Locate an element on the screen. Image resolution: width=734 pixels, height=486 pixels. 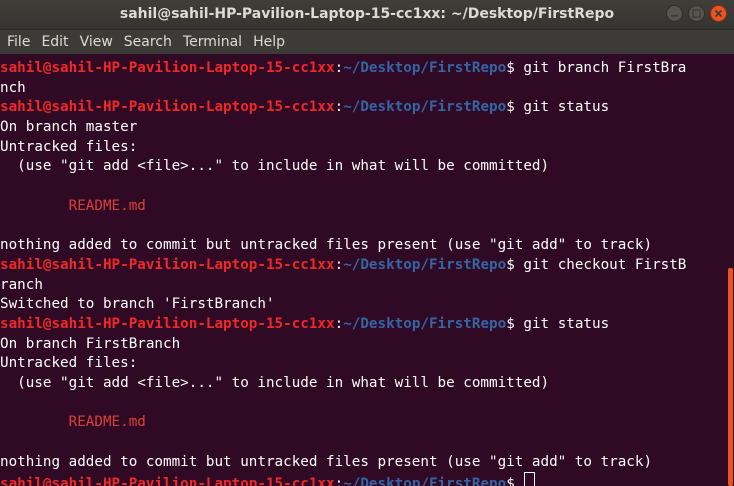
close-icon is located at coordinates (718, 13).